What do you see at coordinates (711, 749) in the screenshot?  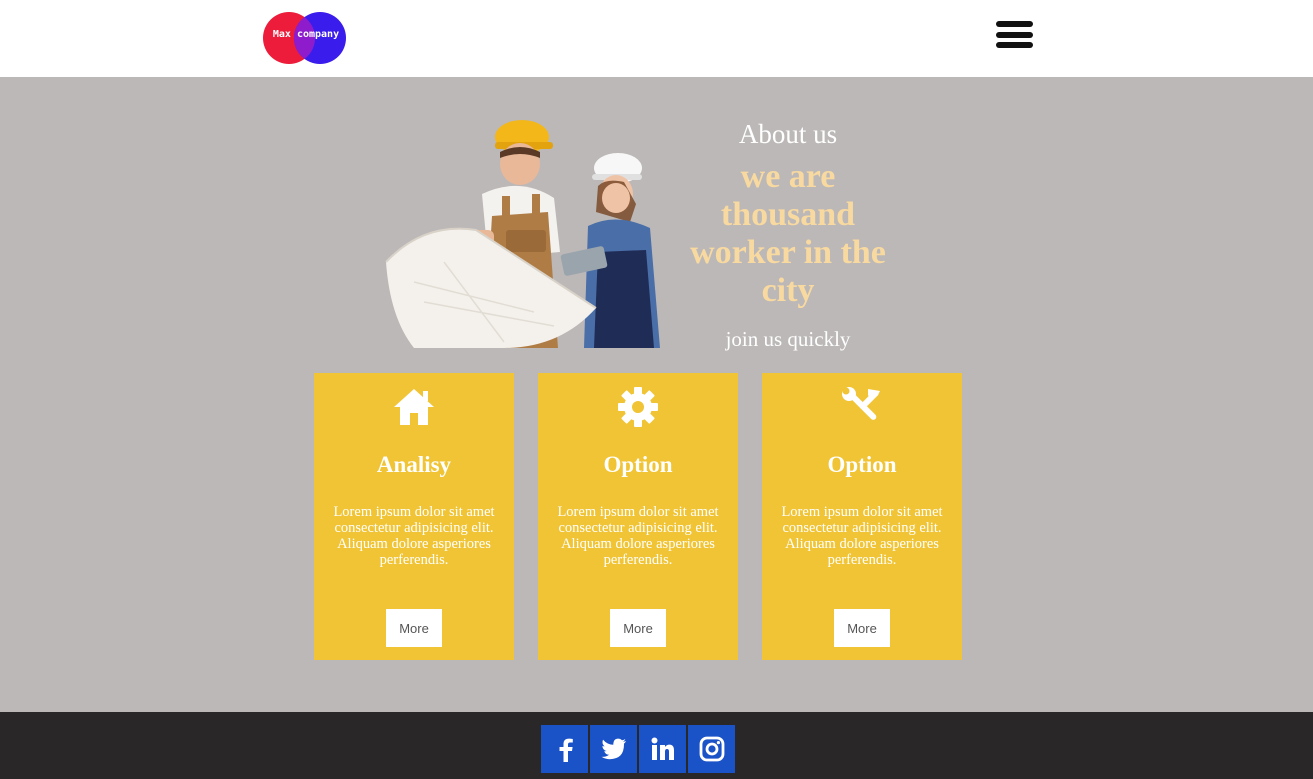 I see `instagram-icon` at bounding box center [711, 749].